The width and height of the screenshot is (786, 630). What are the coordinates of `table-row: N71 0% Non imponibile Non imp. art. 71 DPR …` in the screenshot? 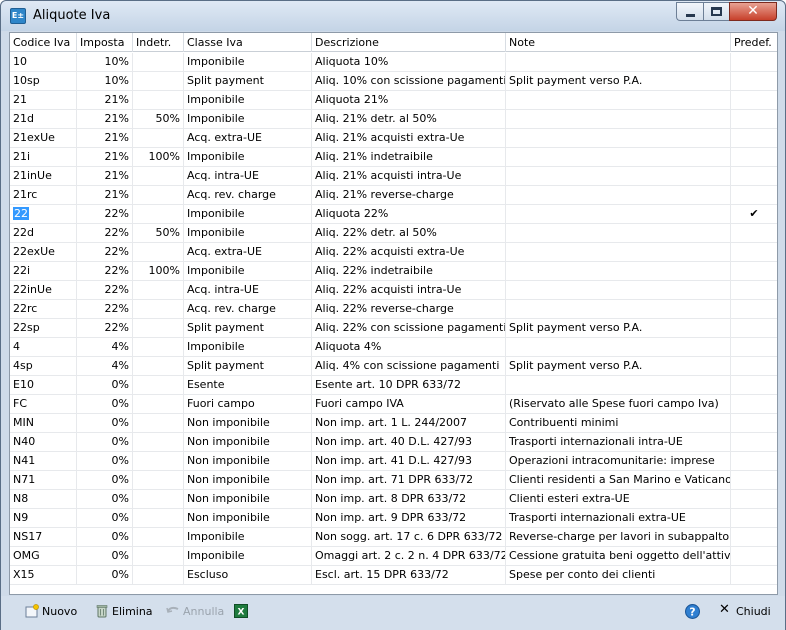 It's located at (393, 480).